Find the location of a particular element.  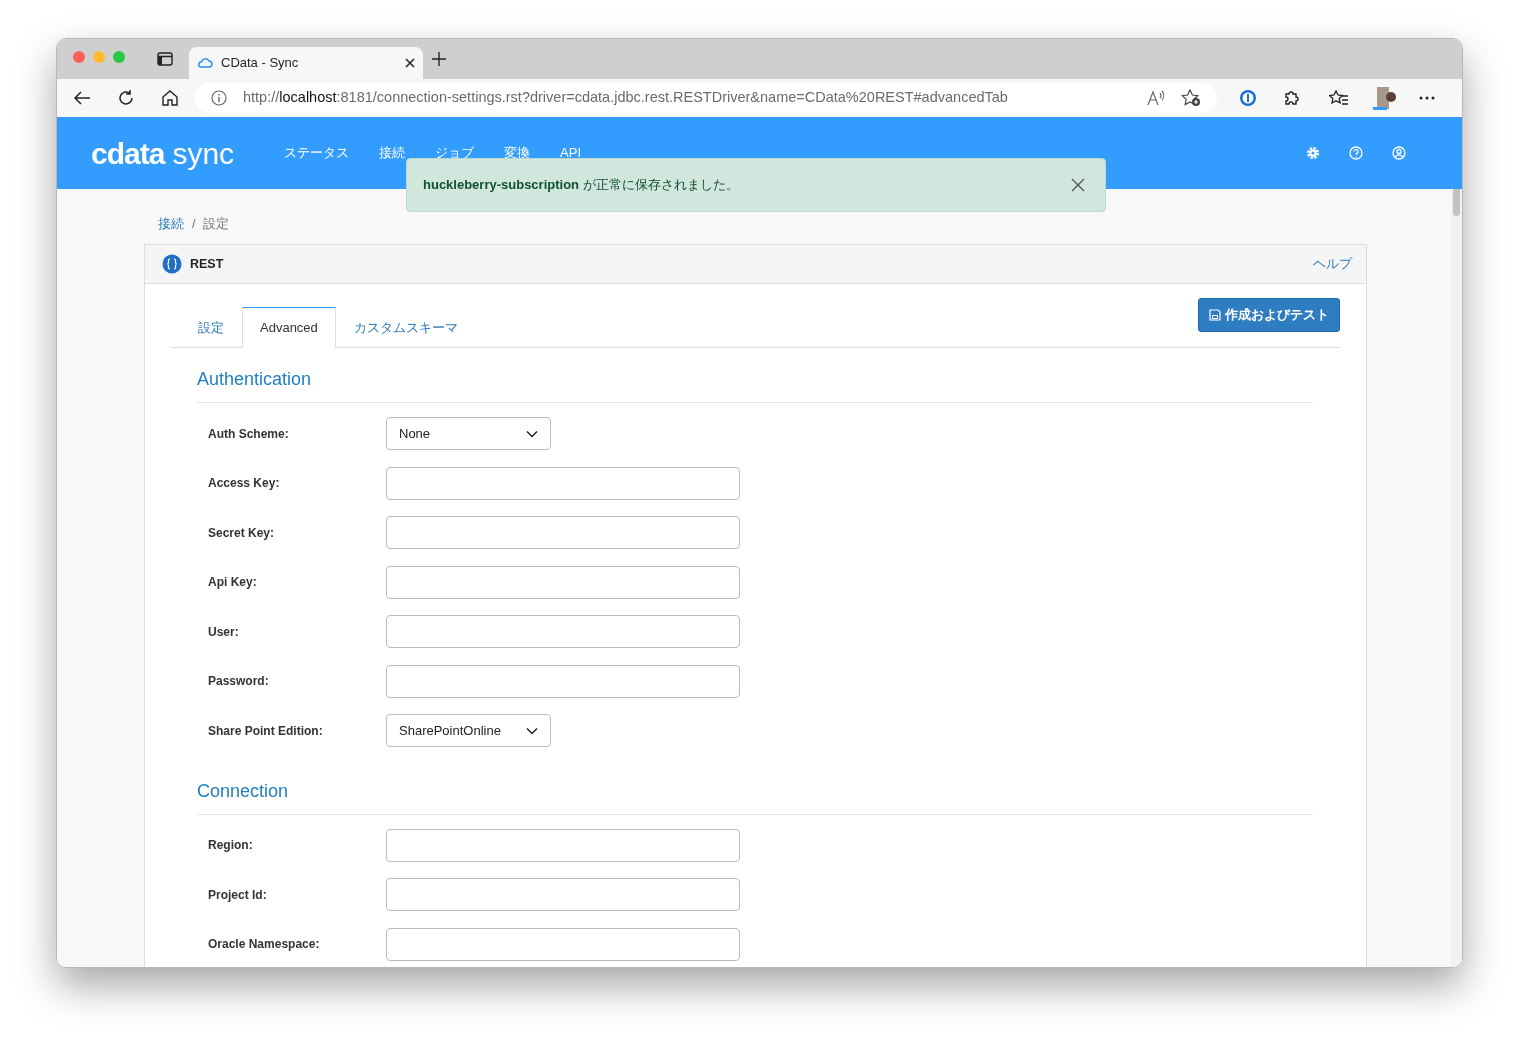

field-label: User: is located at coordinates (223, 632).